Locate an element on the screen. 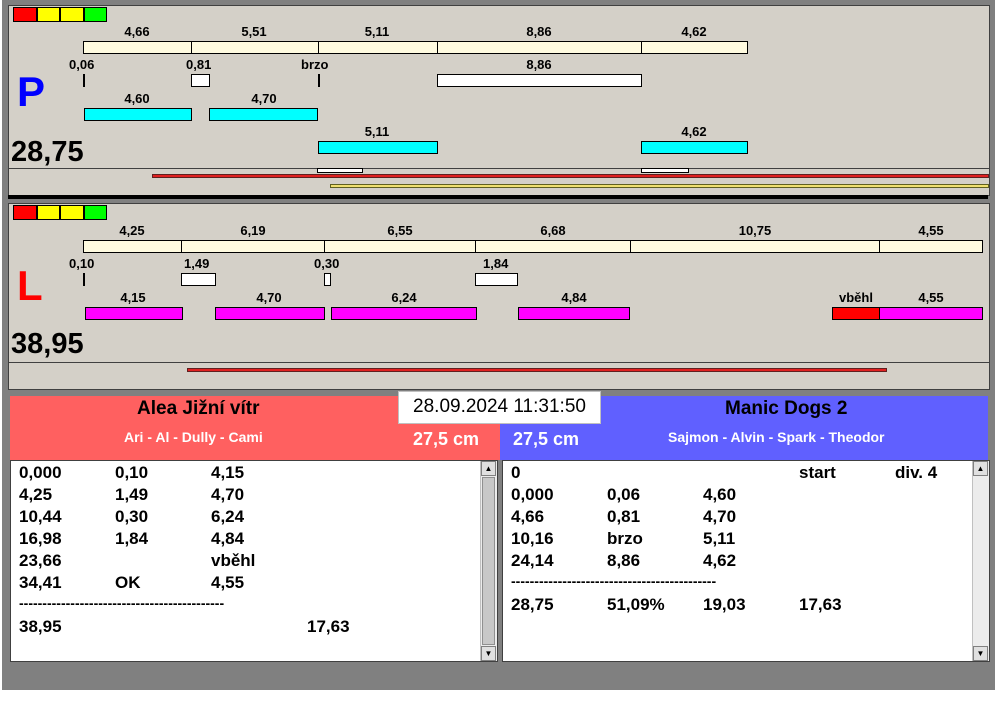 This screenshot has width=995, height=716. log-cell: 0,81 is located at coordinates (624, 516).